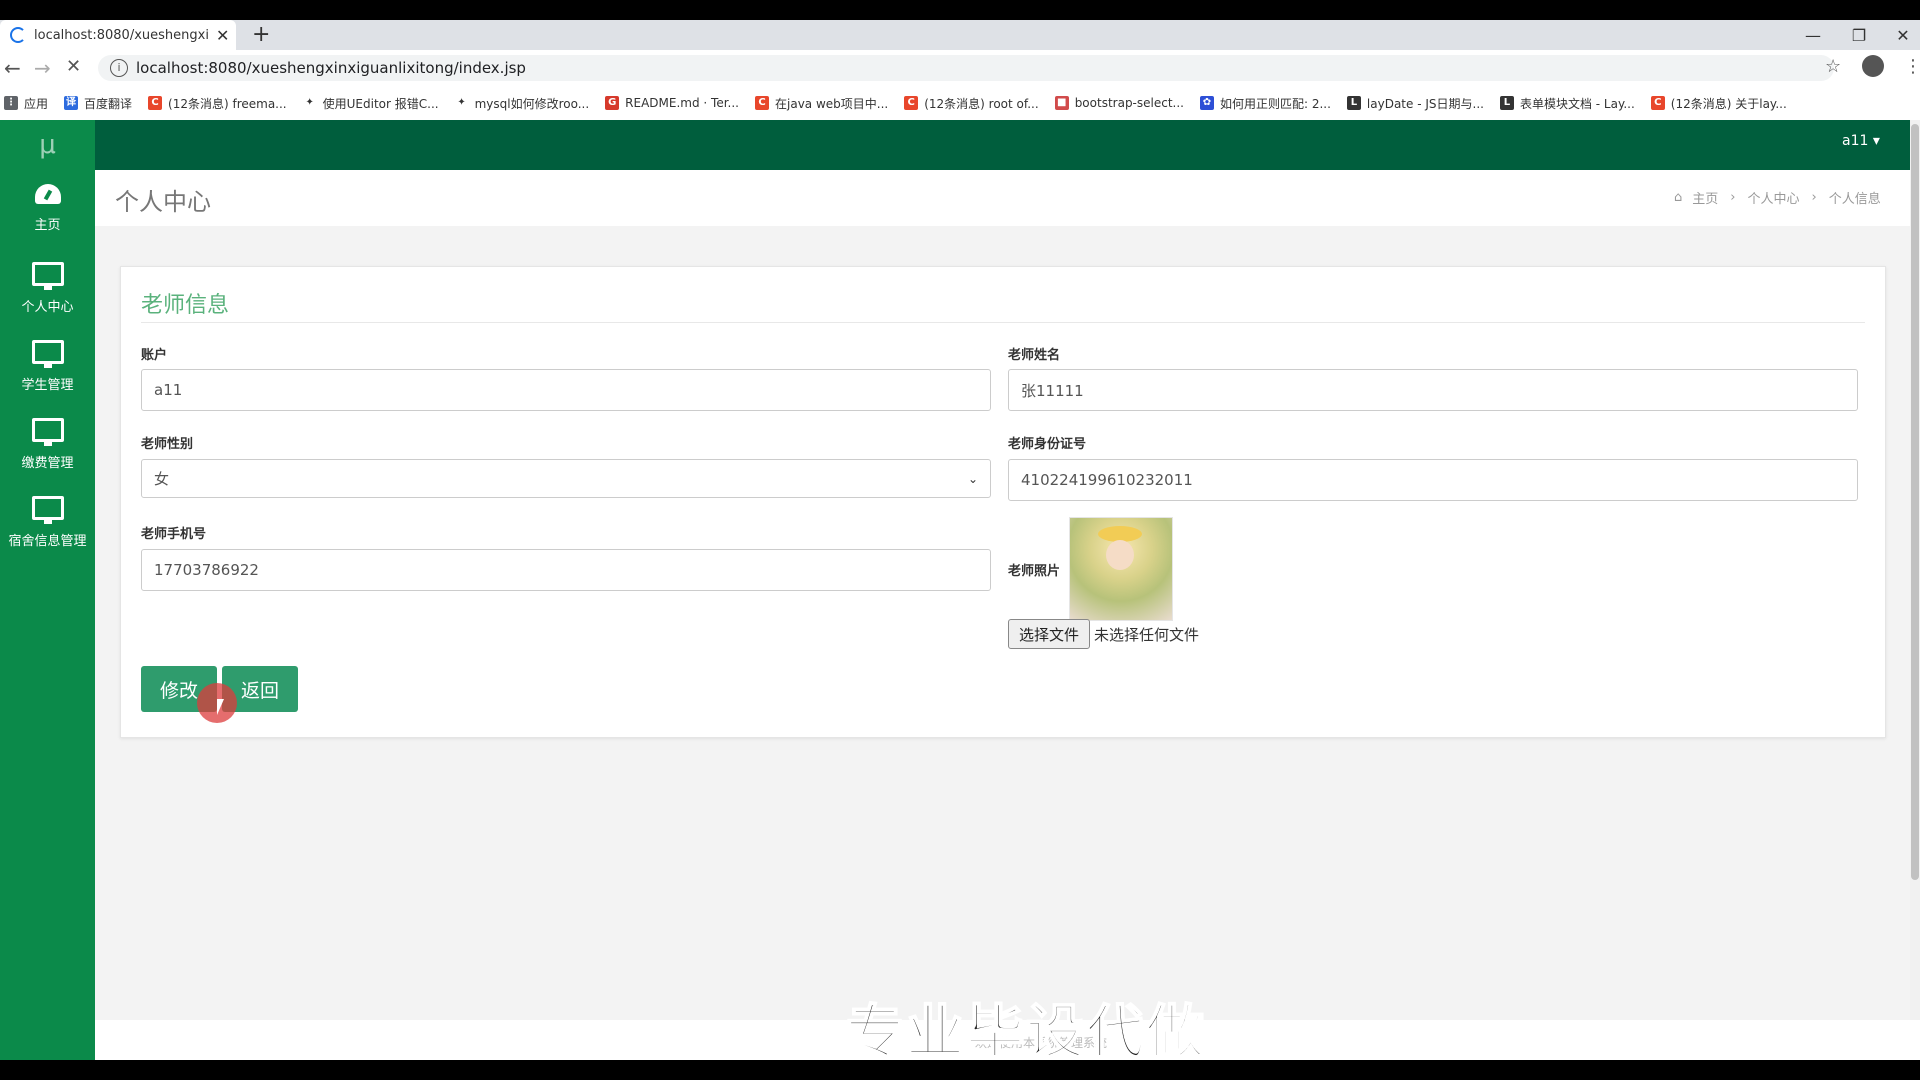 The width and height of the screenshot is (1920, 1080). What do you see at coordinates (47, 295) in the screenshot?
I see `sidebar-item-profile: 个人中心` at bounding box center [47, 295].